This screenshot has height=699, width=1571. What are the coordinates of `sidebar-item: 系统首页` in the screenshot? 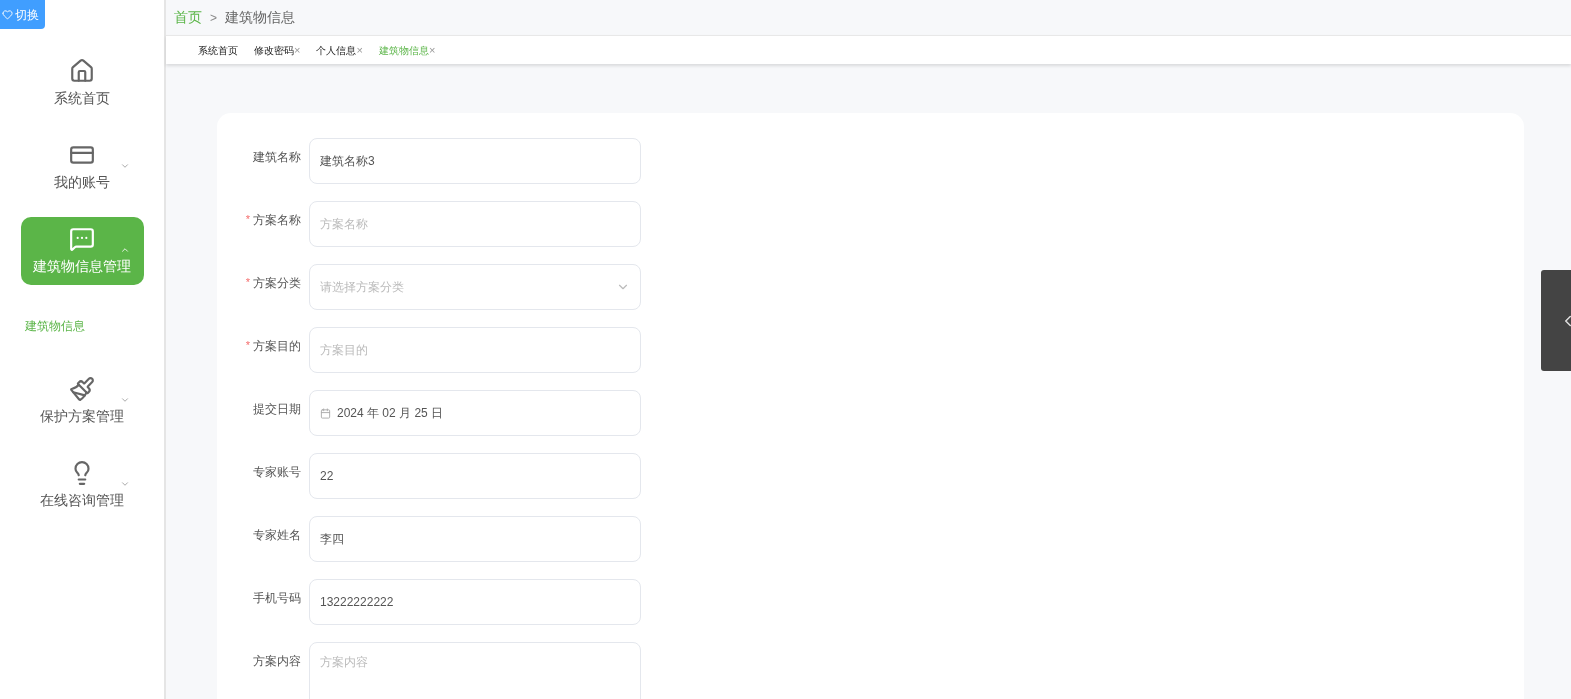 It's located at (82, 83).